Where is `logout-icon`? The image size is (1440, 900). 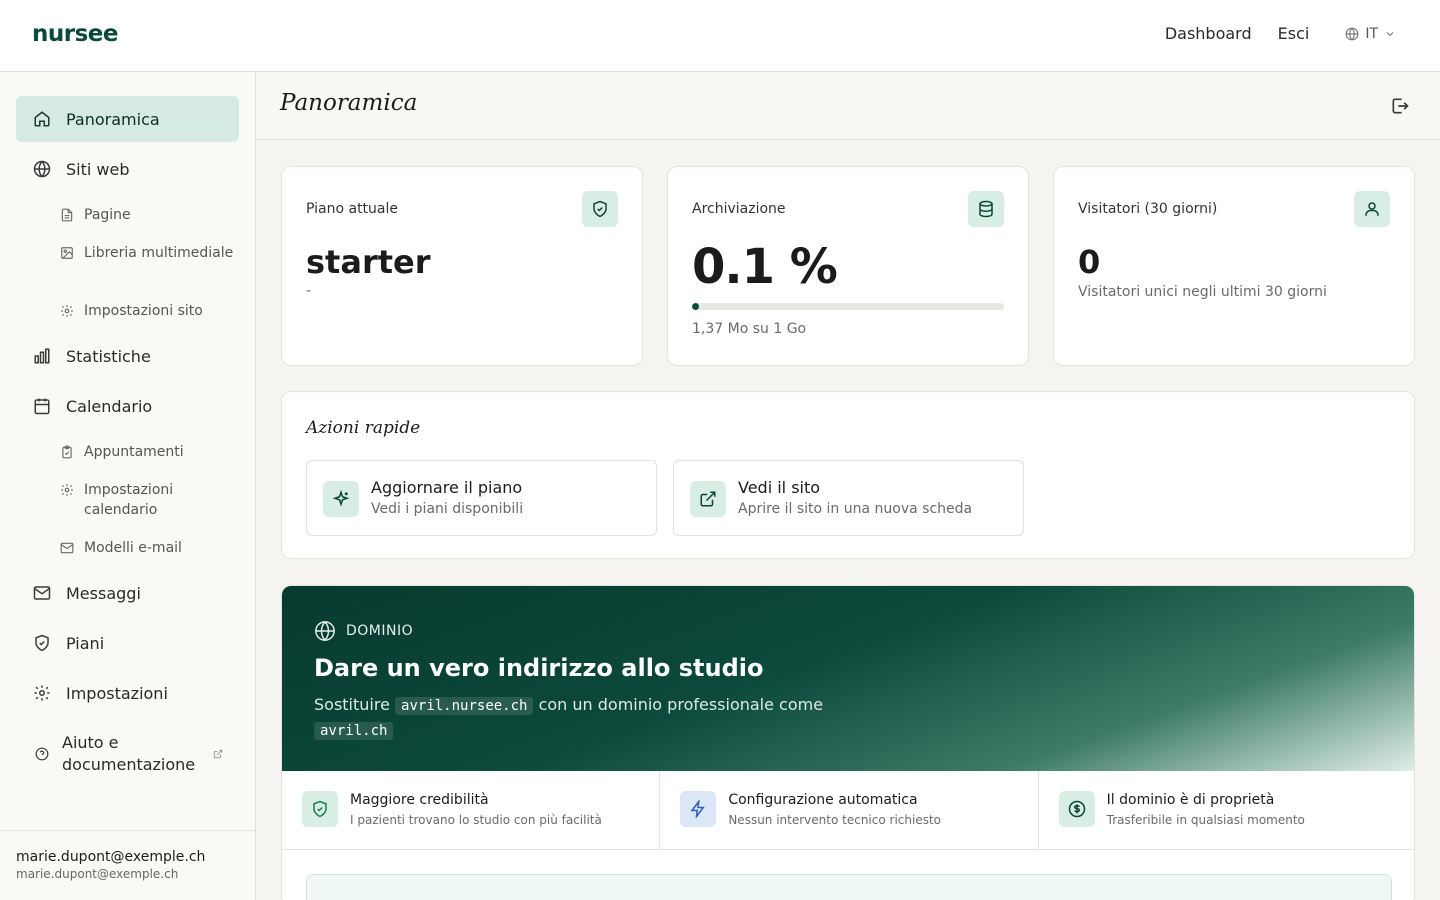 logout-icon is located at coordinates (1400, 106).